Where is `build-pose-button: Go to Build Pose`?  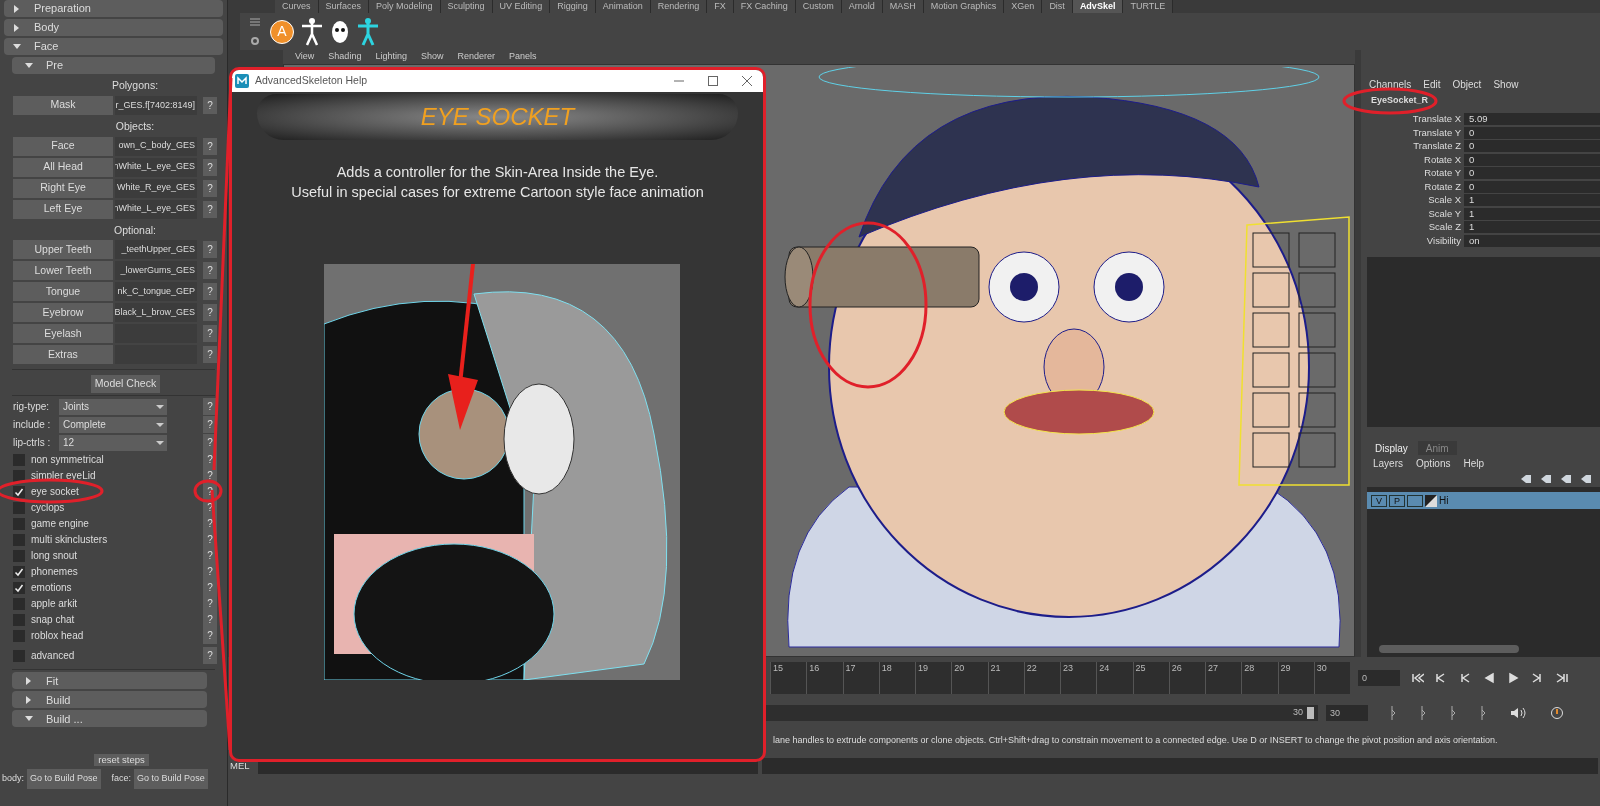
build-pose-button: Go to Build Pose is located at coordinates (171, 779).